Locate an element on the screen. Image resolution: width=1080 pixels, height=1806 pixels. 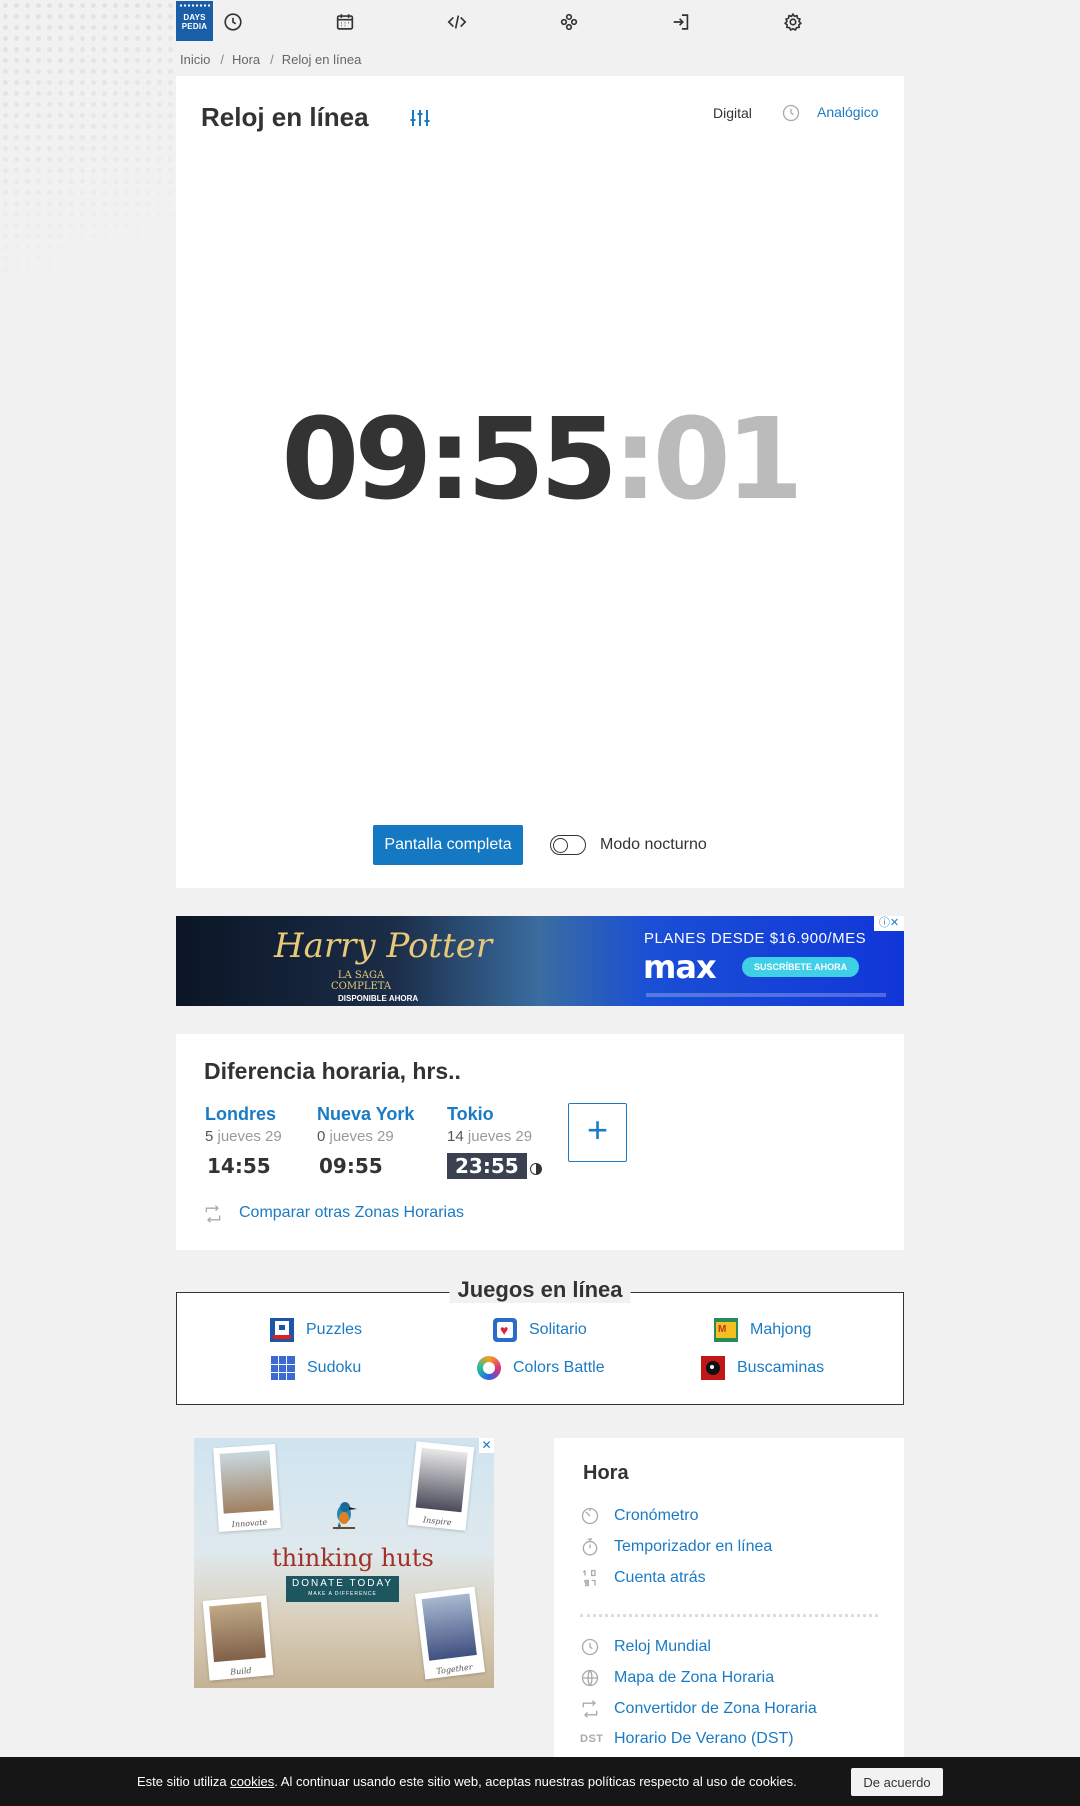
link-stopwatch: Cronómetro is located at coordinates (639, 1516).